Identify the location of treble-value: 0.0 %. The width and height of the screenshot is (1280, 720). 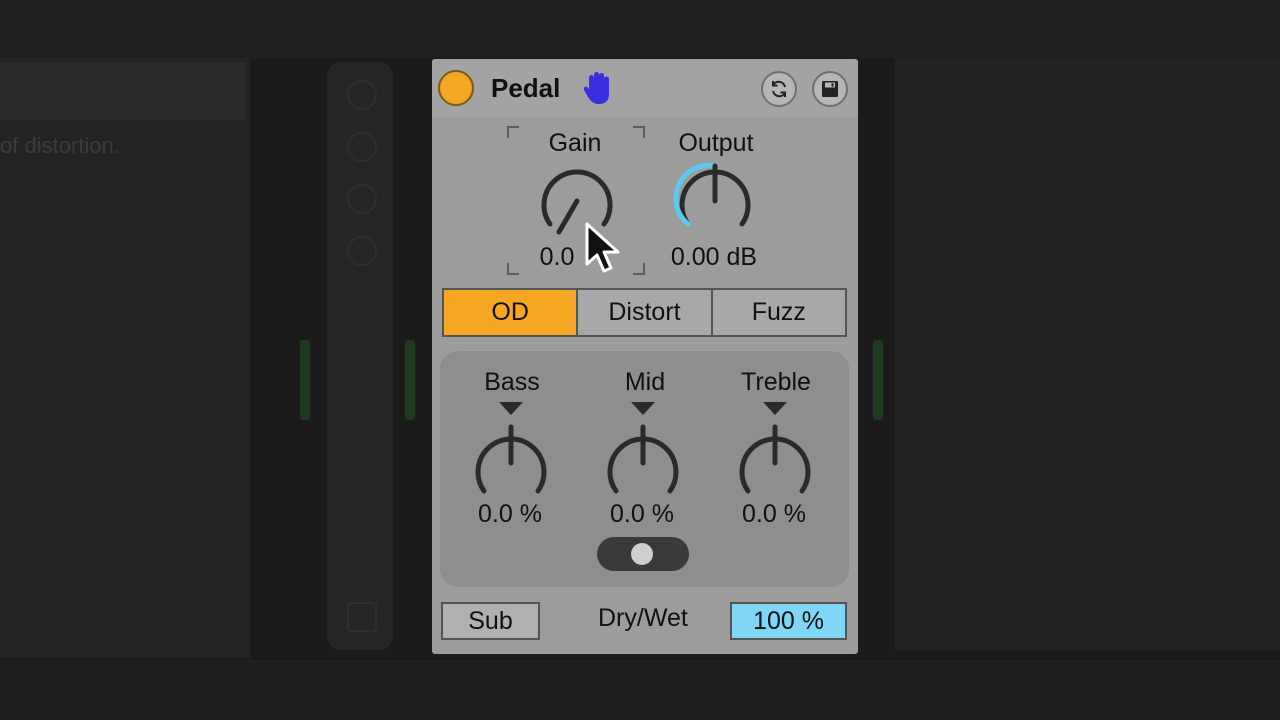
(774, 514).